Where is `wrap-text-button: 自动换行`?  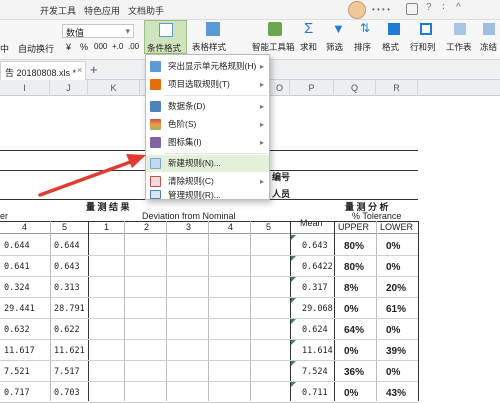 wrap-text-button: 自动换行 is located at coordinates (36, 48).